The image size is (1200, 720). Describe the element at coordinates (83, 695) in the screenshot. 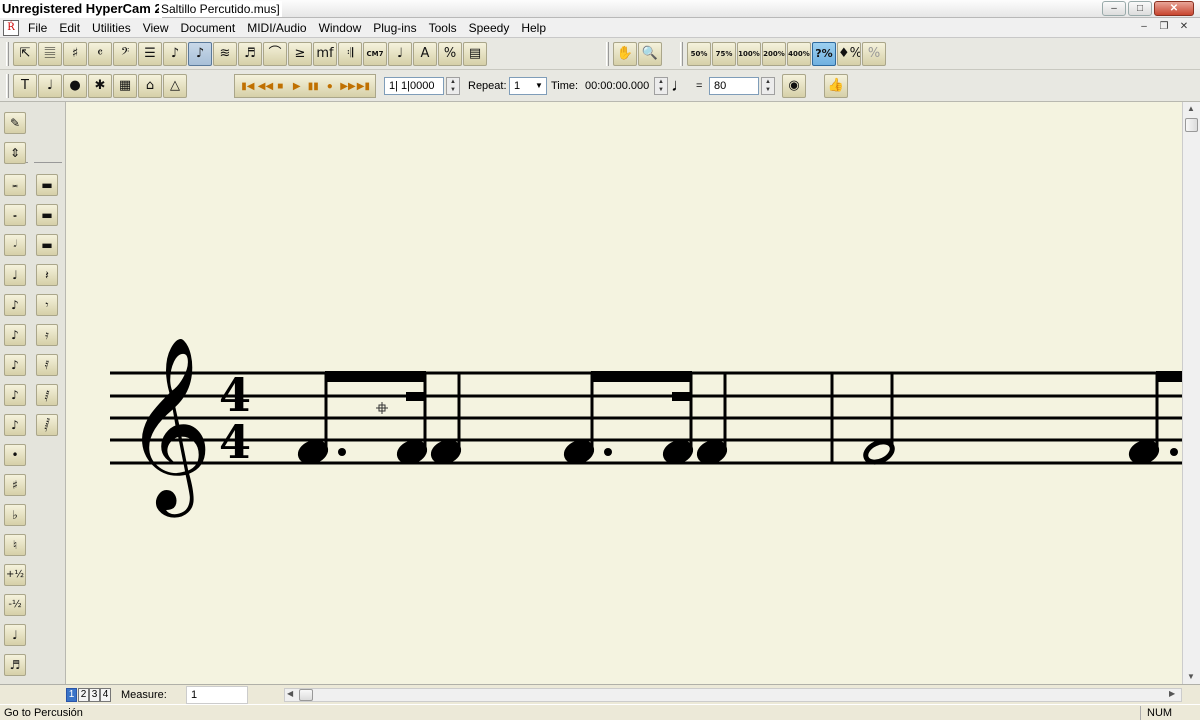

I see `layer-2-button: 2` at that location.